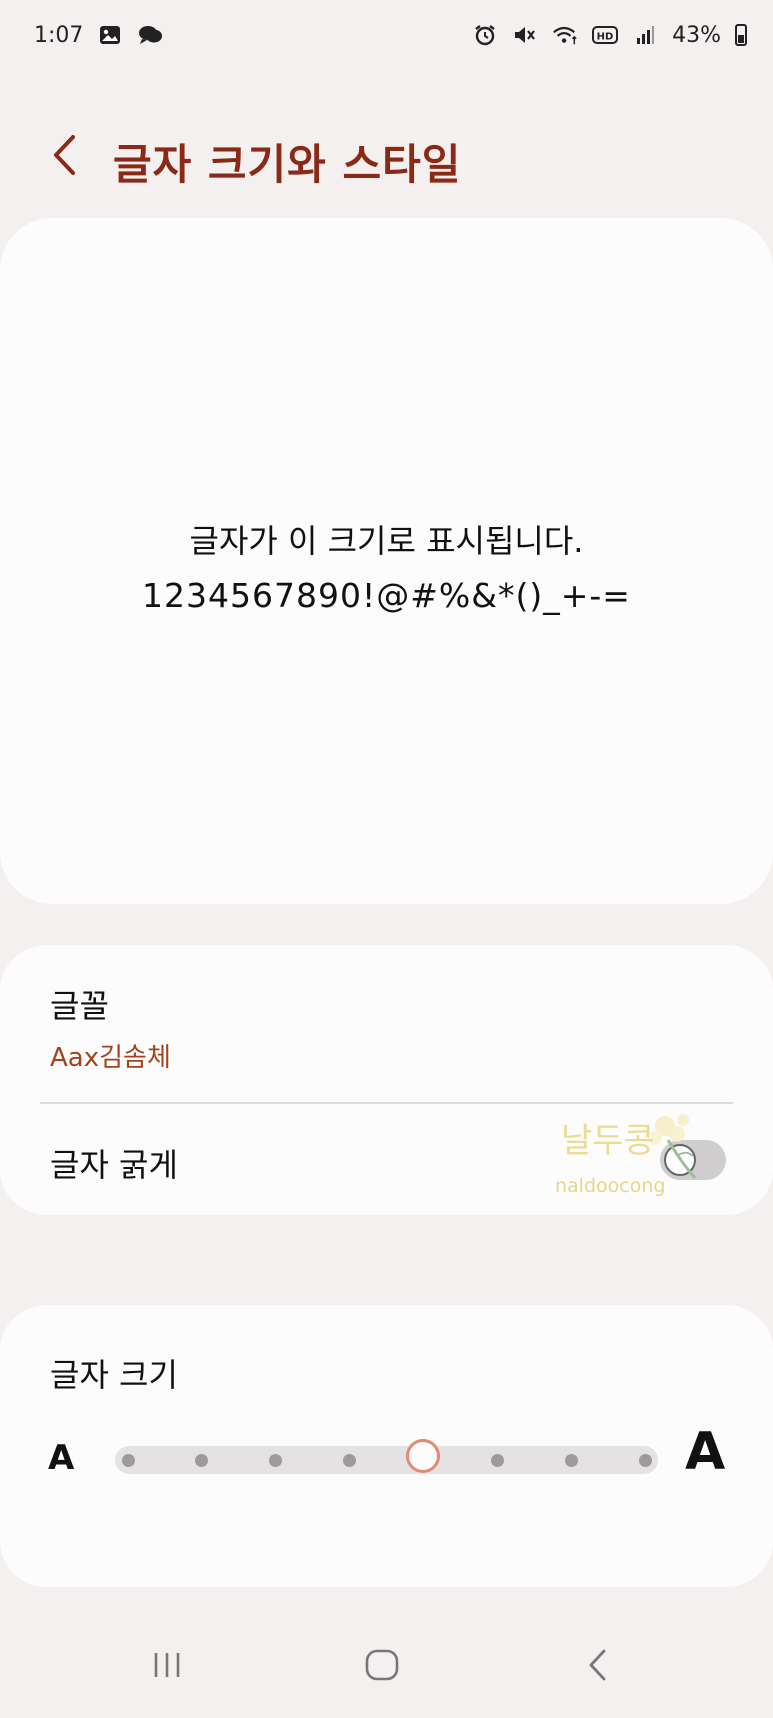  Describe the element at coordinates (110, 35) in the screenshot. I see `gallery-icon` at that location.